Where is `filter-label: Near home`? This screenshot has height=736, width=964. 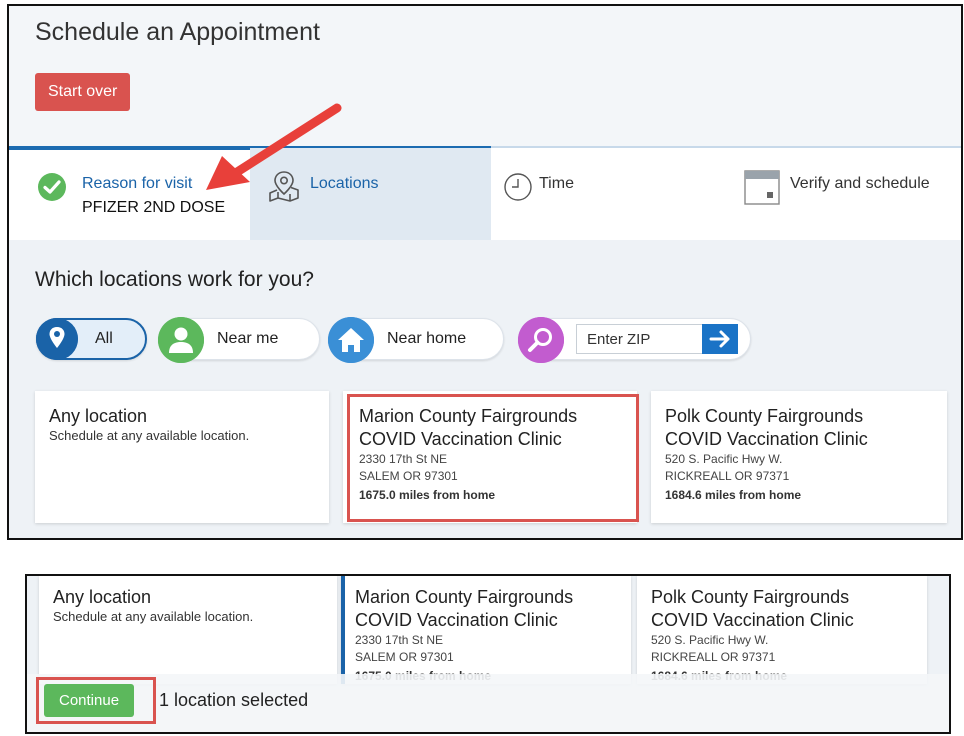 filter-label: Near home is located at coordinates (427, 338).